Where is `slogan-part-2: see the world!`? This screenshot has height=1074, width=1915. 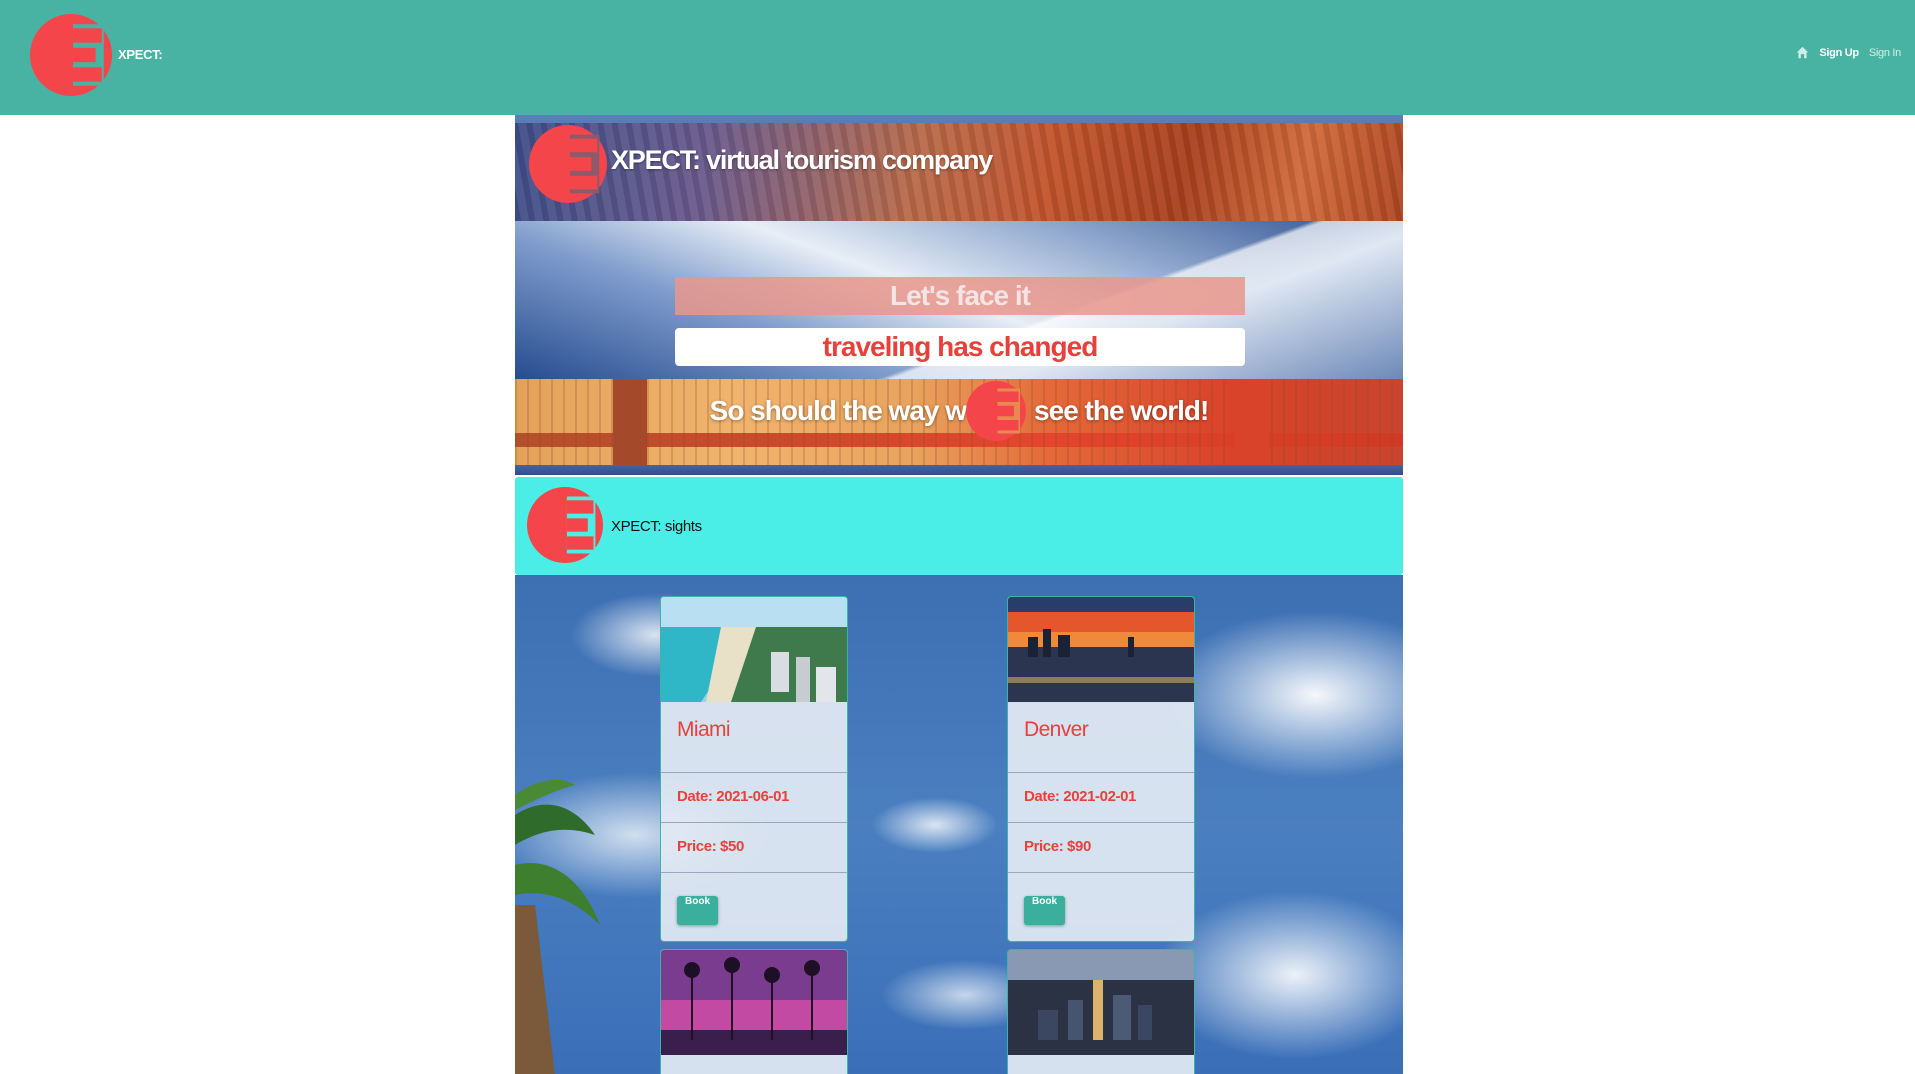 slogan-part-2: see the world! is located at coordinates (1121, 410).